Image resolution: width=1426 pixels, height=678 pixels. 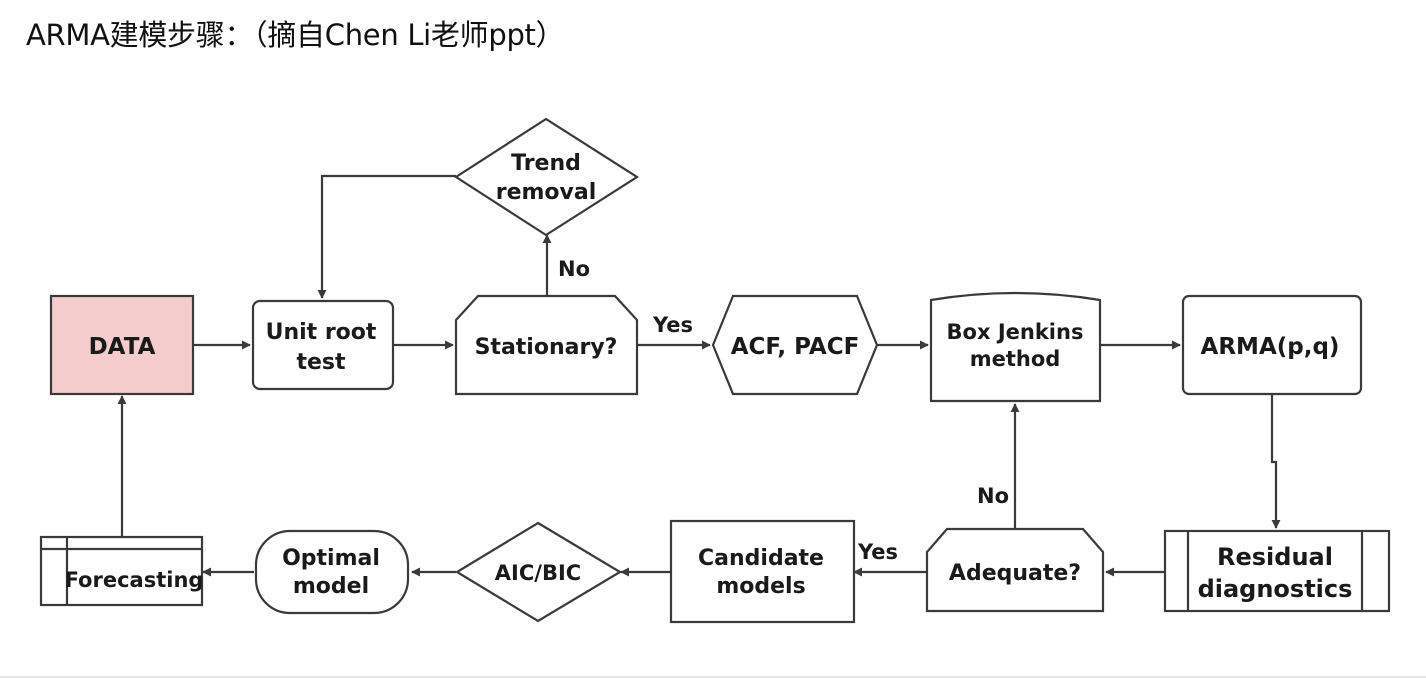 I want to click on node-residual-diagnostics: Residual diagnostics, so click(x=1277, y=571).